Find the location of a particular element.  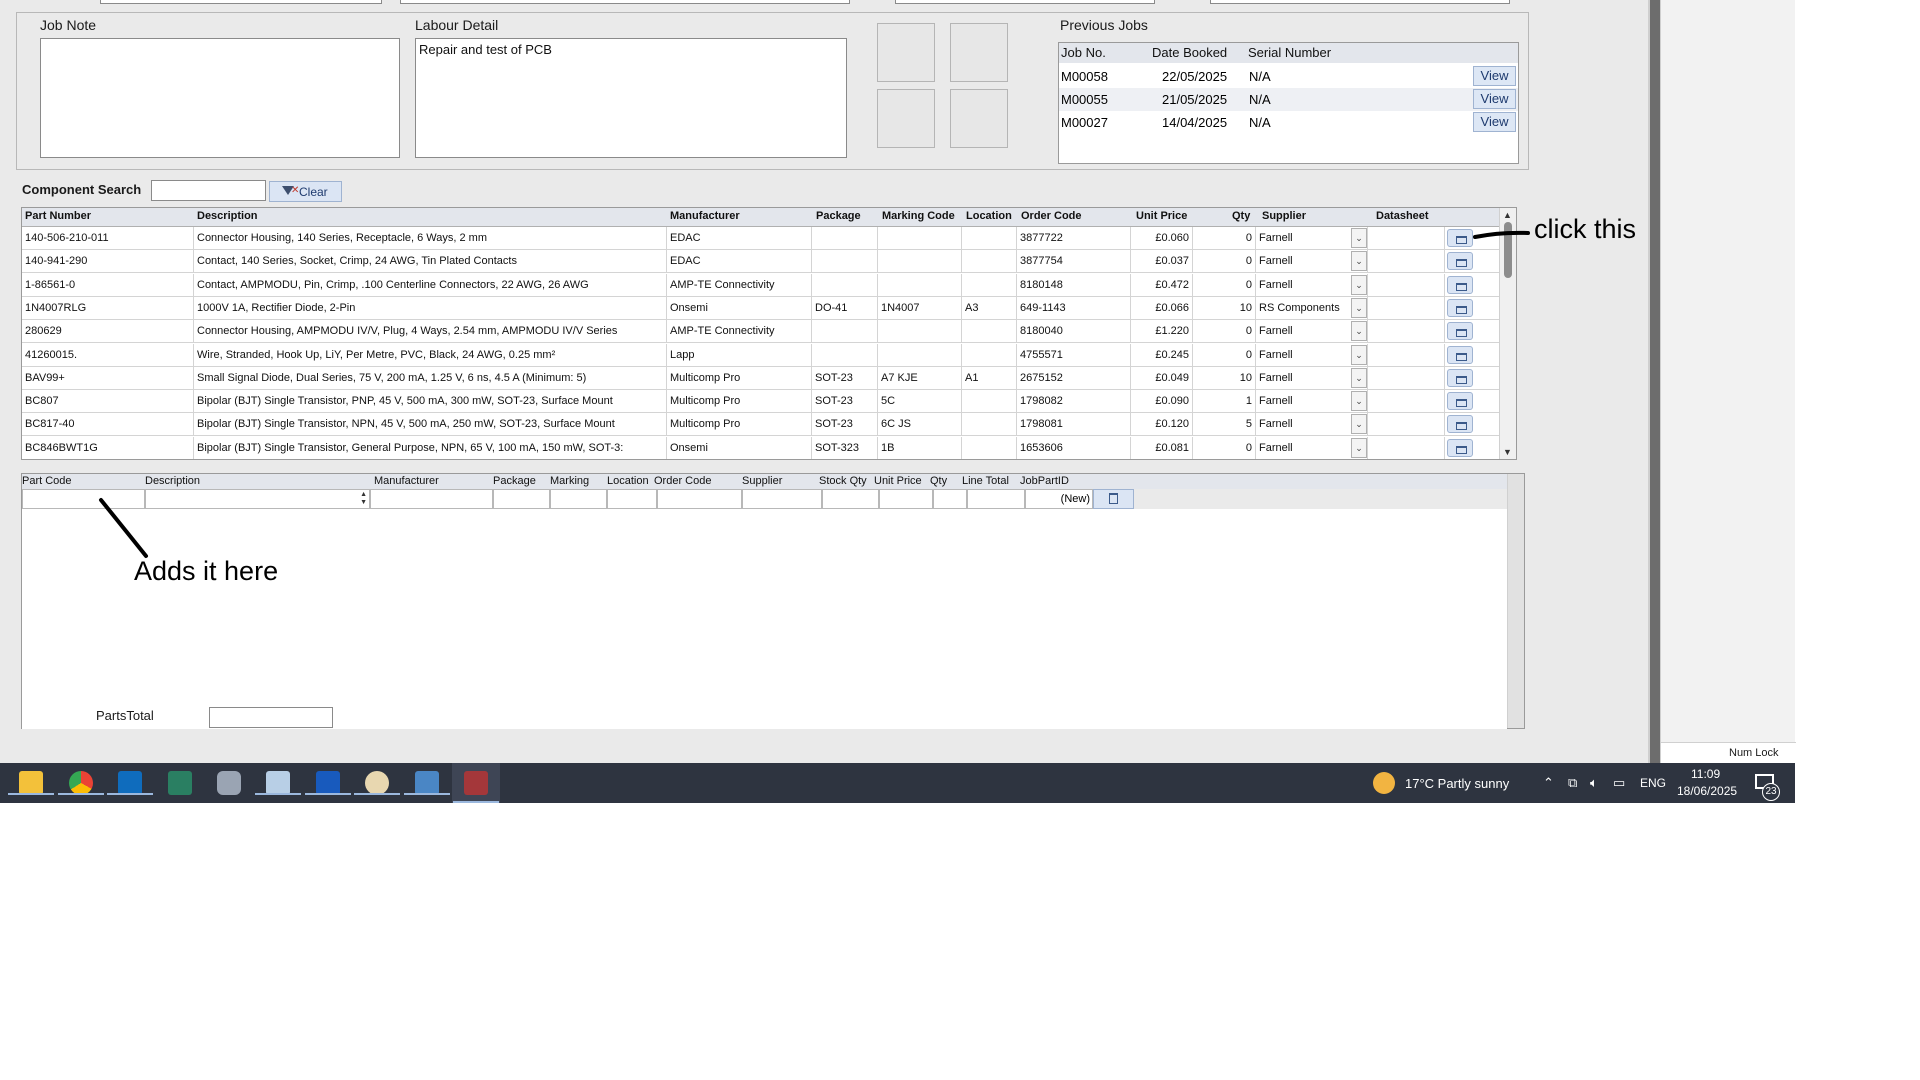

cell-price: £0.245 is located at coordinates (1162, 354).